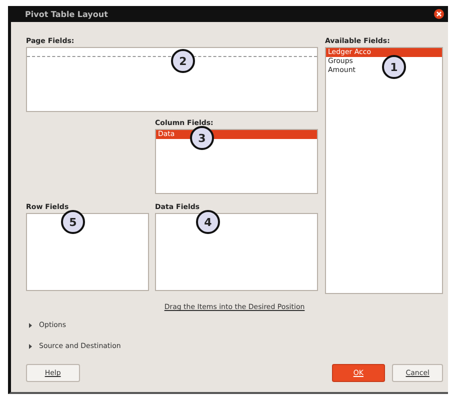 The image size is (452, 403). Describe the element at coordinates (87, 252) in the screenshot. I see `row-fields-area: 5` at that location.